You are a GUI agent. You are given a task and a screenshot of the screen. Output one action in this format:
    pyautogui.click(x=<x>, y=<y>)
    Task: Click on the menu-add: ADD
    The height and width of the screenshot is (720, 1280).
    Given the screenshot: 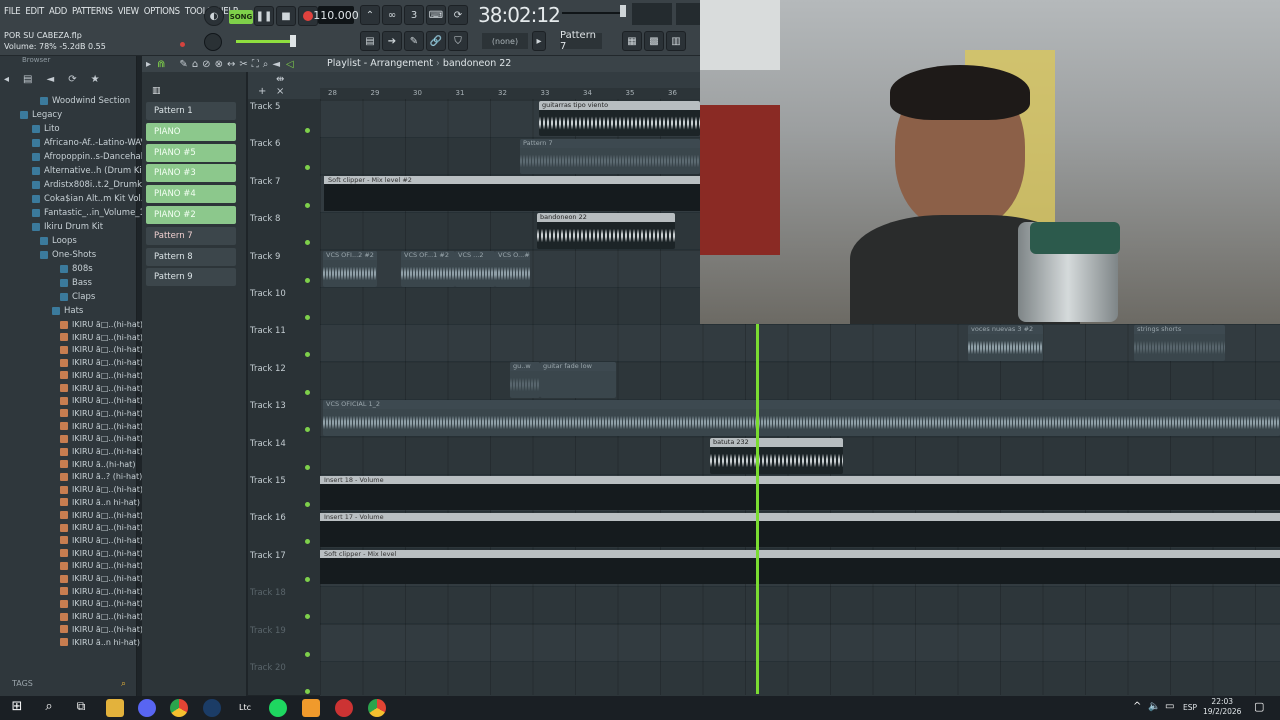 What is the action you would take?
    pyautogui.click(x=58, y=11)
    